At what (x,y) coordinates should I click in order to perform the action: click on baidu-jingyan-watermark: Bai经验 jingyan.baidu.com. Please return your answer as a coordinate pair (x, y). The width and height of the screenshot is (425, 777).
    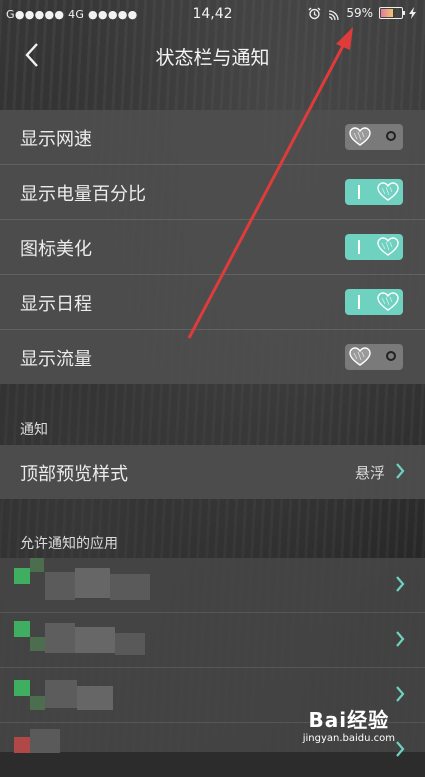
    Looking at the image, I should click on (349, 724).